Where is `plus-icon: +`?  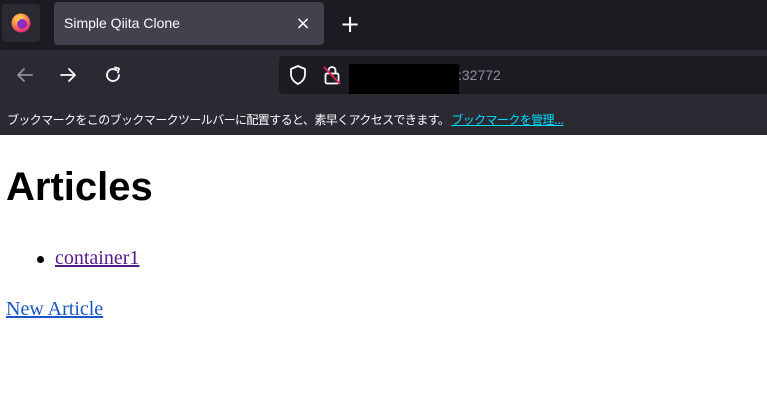 plus-icon: + is located at coordinates (350, 24).